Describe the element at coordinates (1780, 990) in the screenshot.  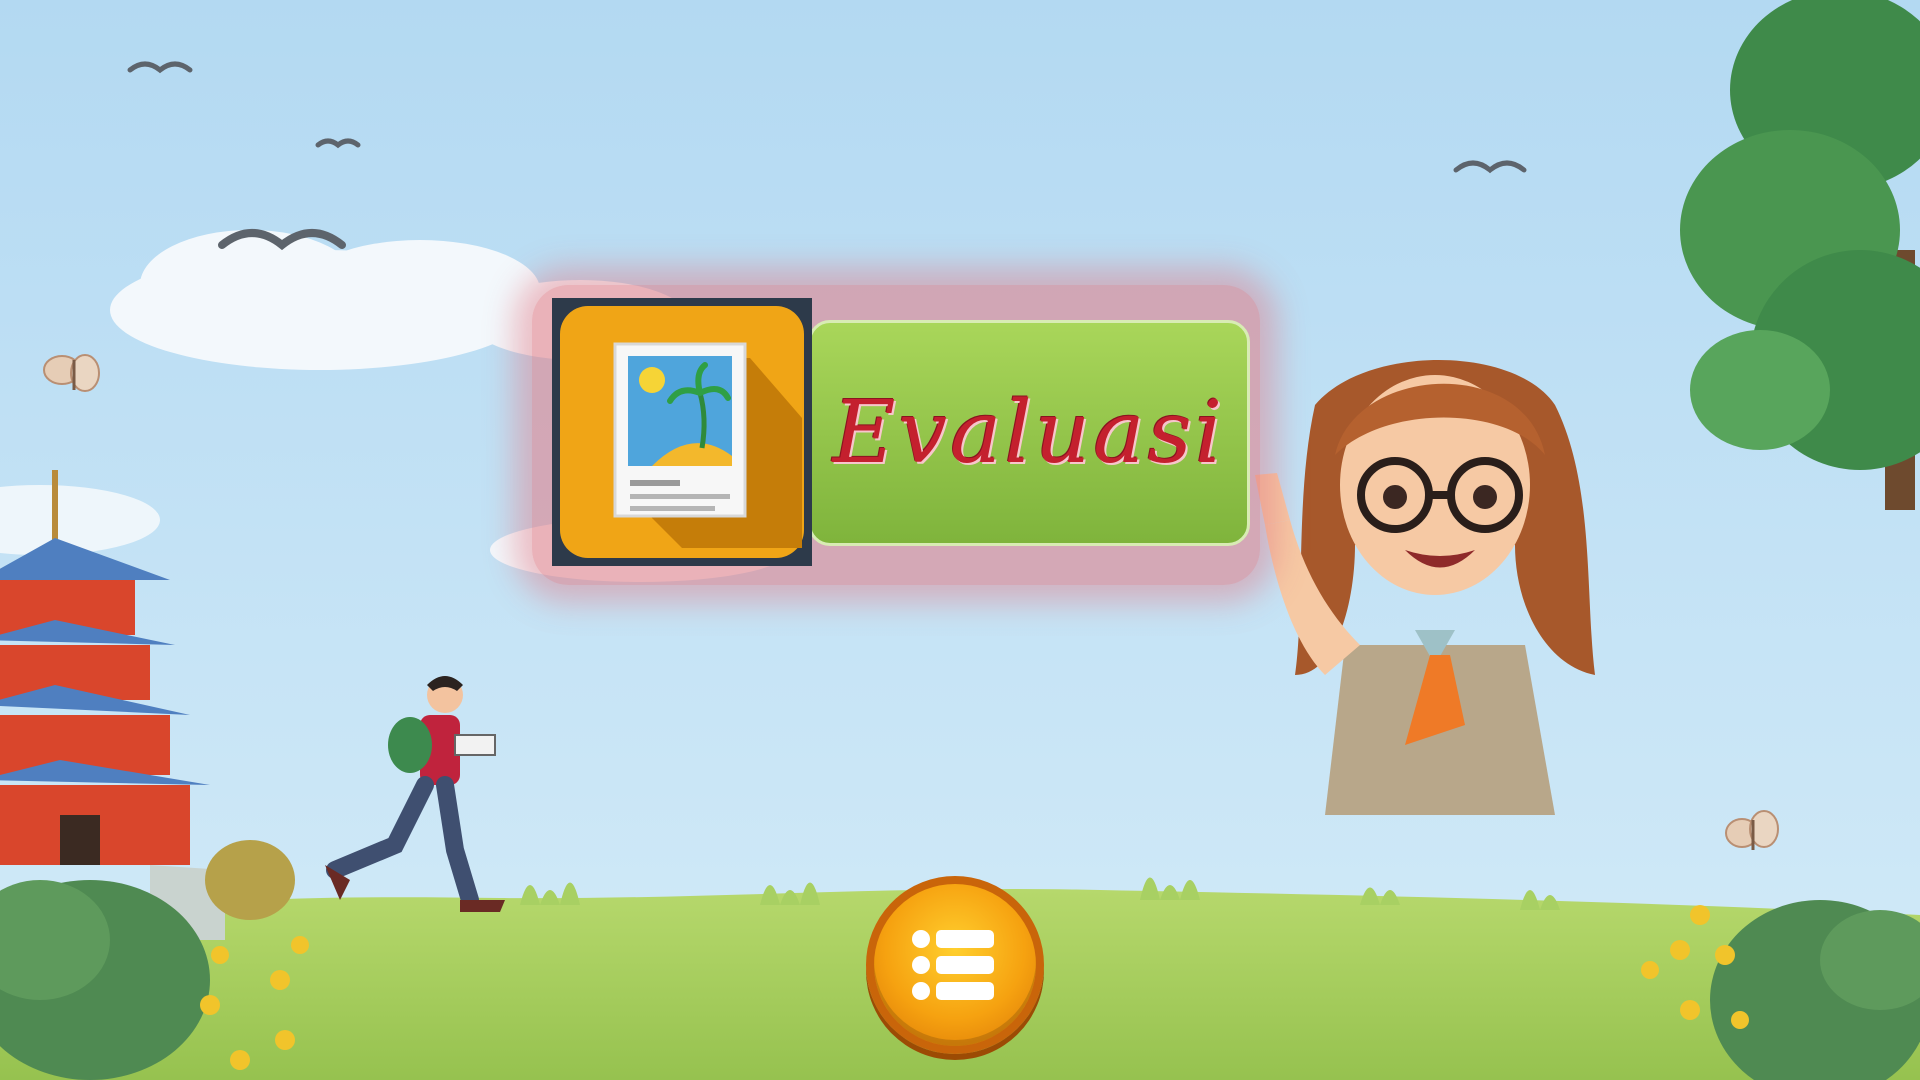
I see `right-bushes` at that location.